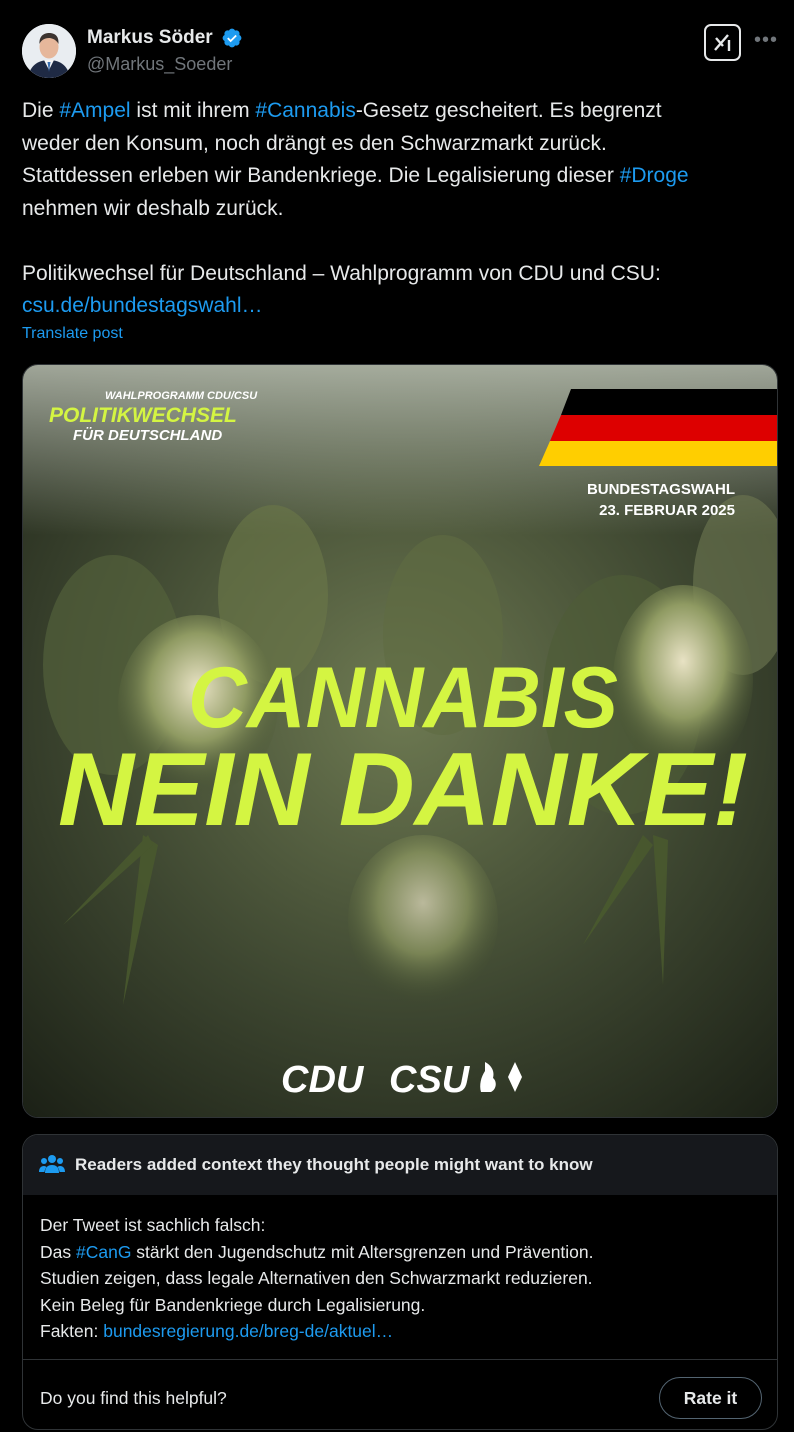  Describe the element at coordinates (399, 52) in the screenshot. I see `tweet-header: Markus Söder @Markus_Soeder •••` at that location.